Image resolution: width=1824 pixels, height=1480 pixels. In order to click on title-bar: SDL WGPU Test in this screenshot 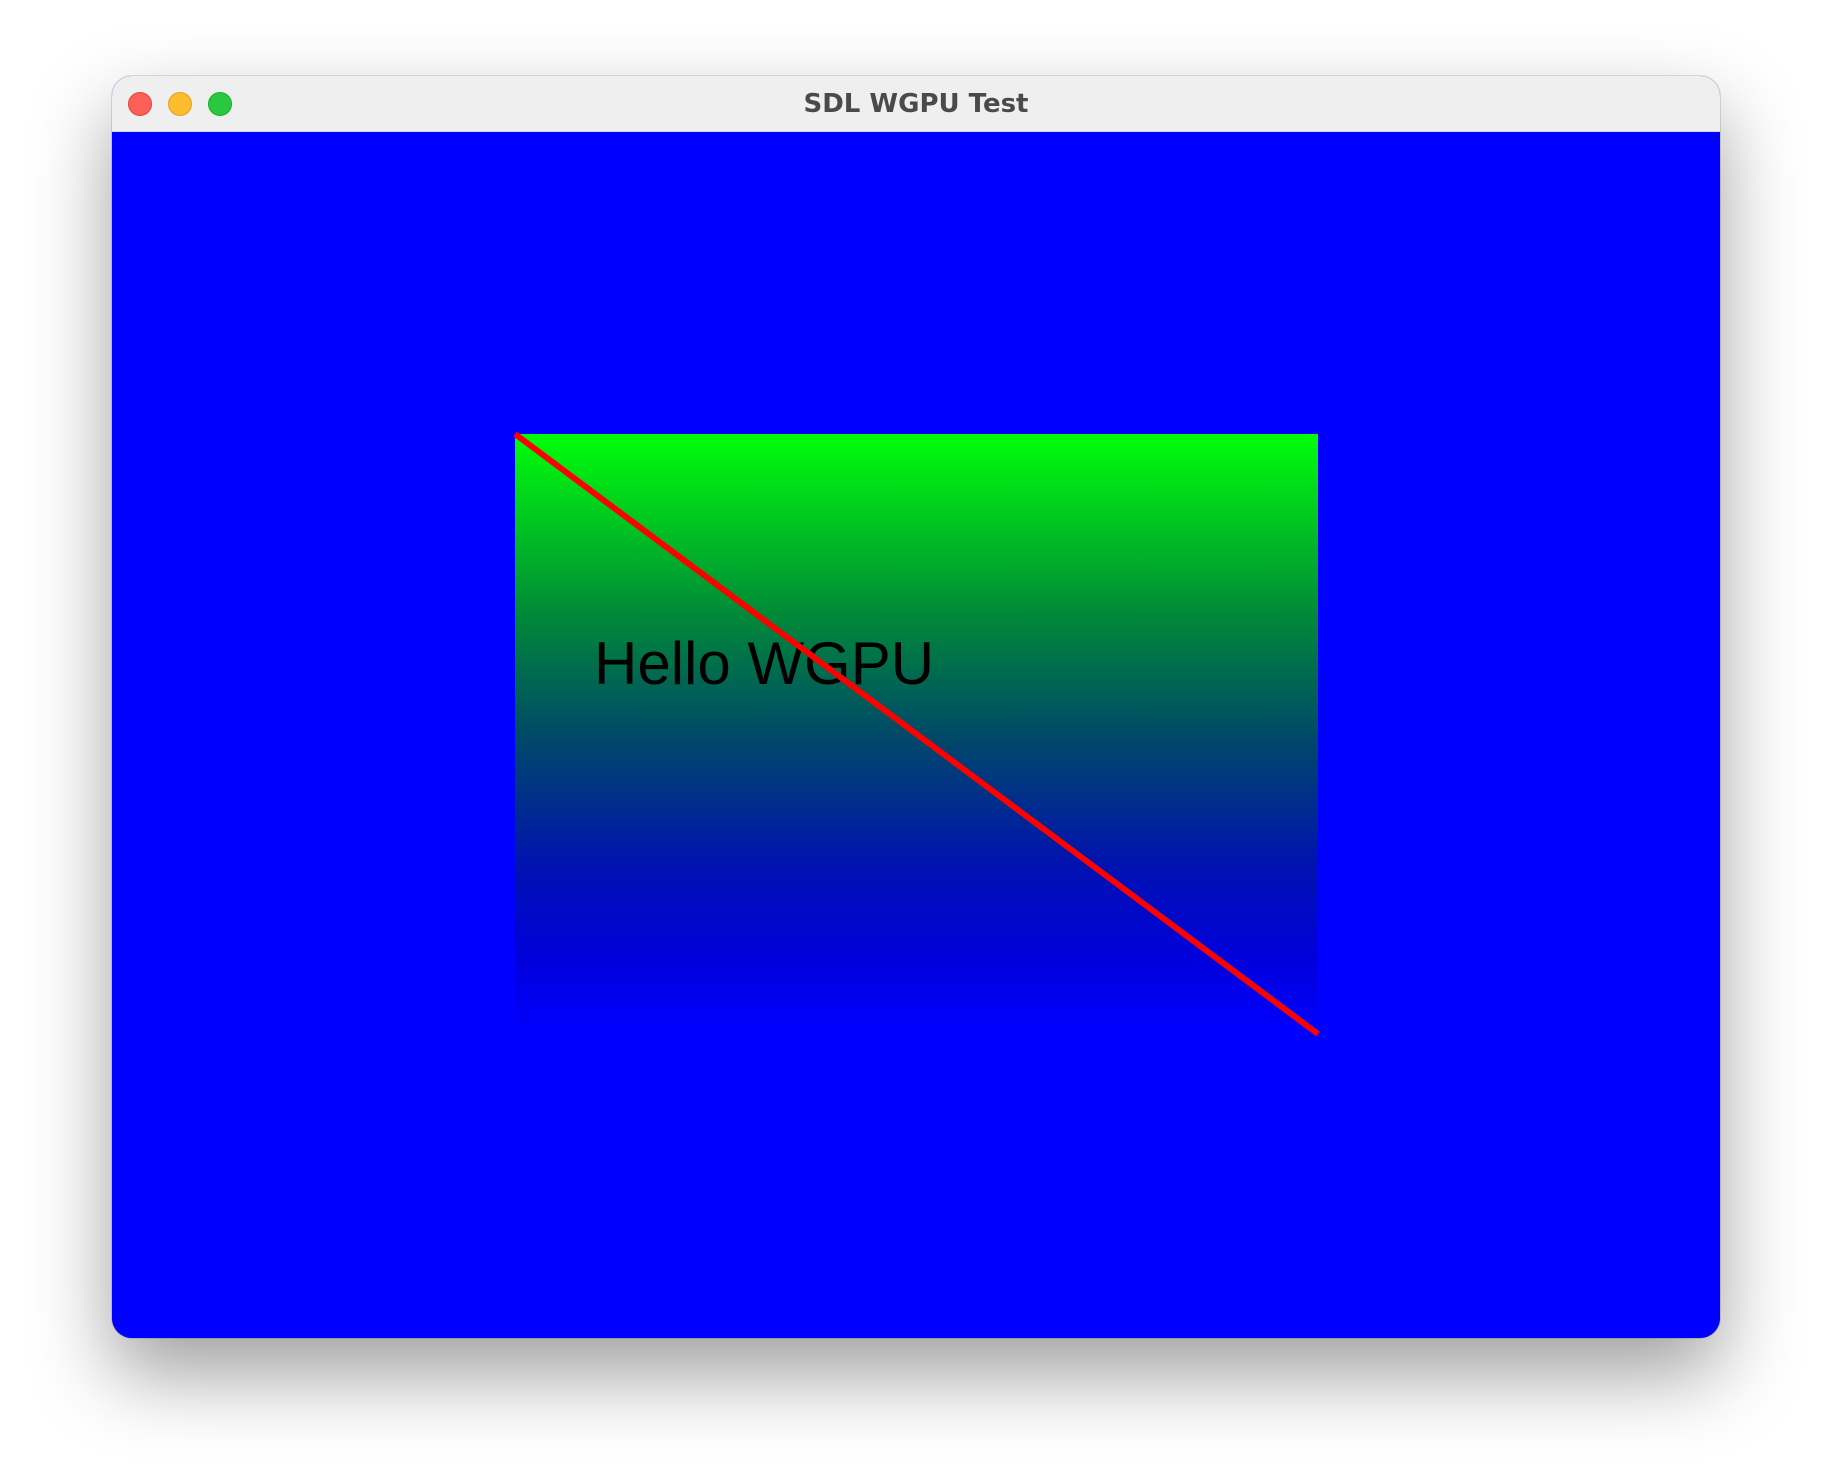, I will do `click(916, 104)`.